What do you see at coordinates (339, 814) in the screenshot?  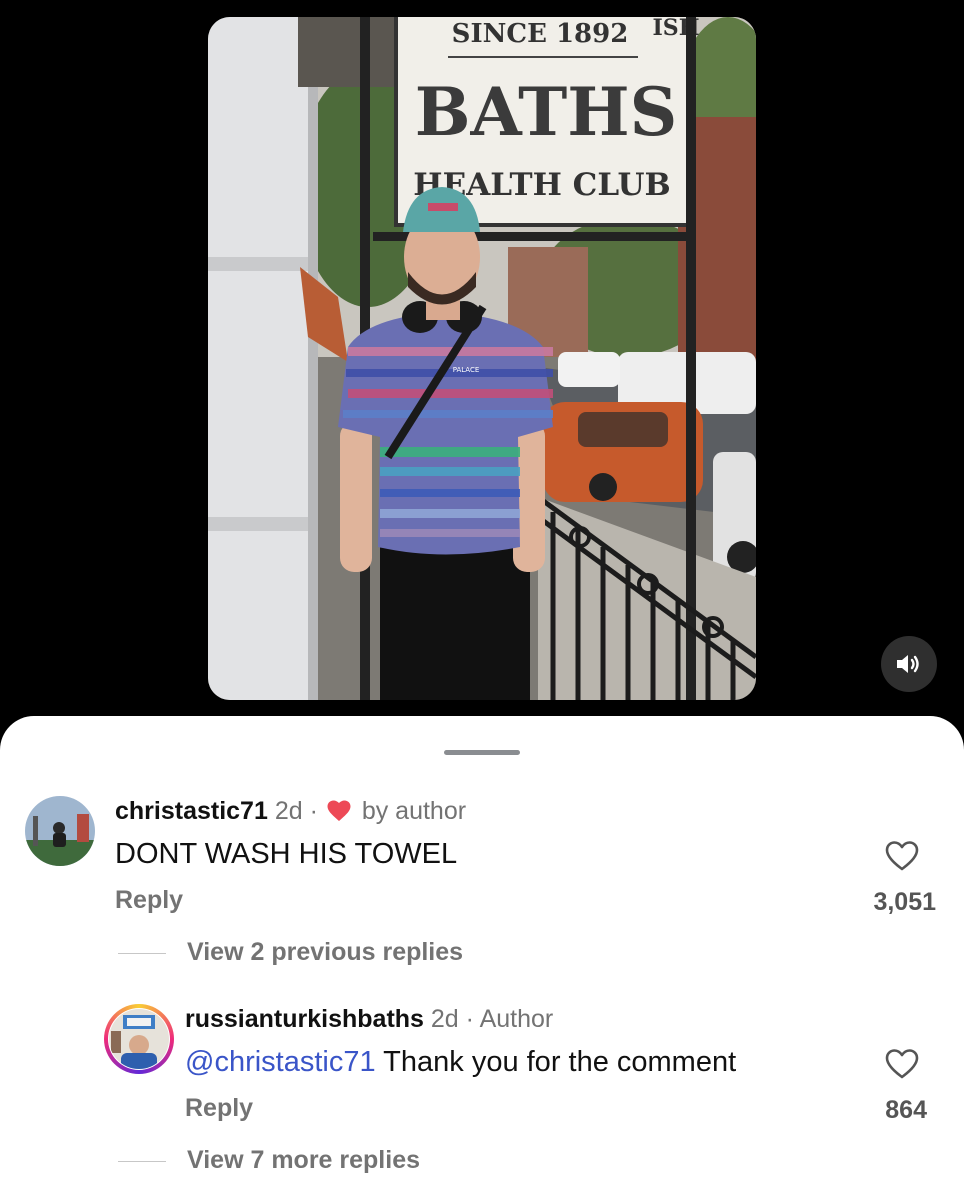 I see `heart-filled-icon` at bounding box center [339, 814].